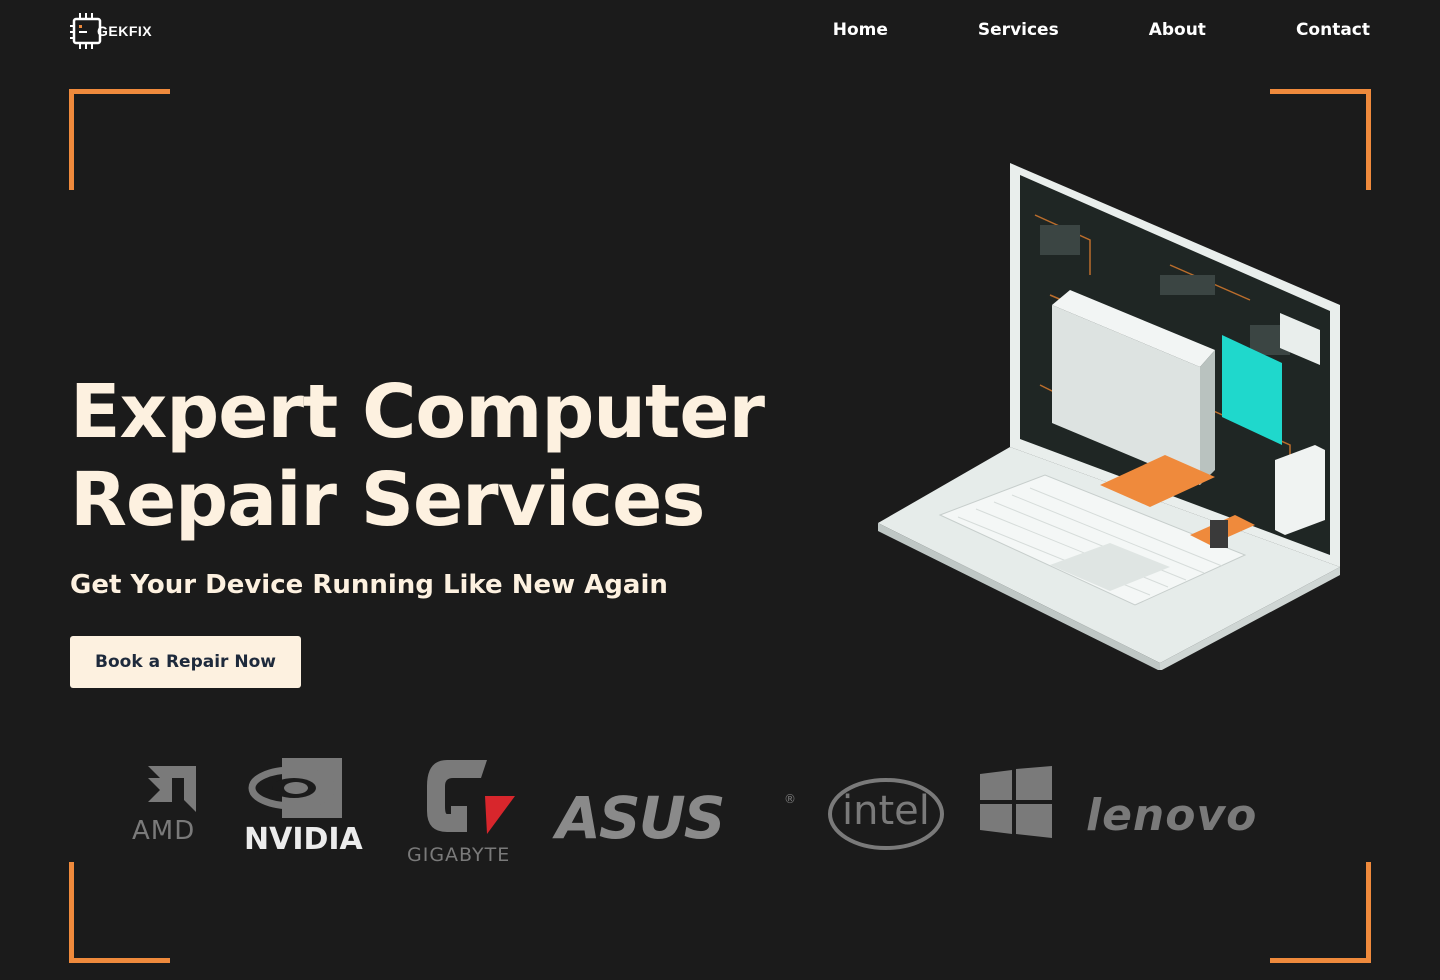 This screenshot has width=1440, height=980. I want to click on main-nav: Home Services About Contact, so click(1101, 30).